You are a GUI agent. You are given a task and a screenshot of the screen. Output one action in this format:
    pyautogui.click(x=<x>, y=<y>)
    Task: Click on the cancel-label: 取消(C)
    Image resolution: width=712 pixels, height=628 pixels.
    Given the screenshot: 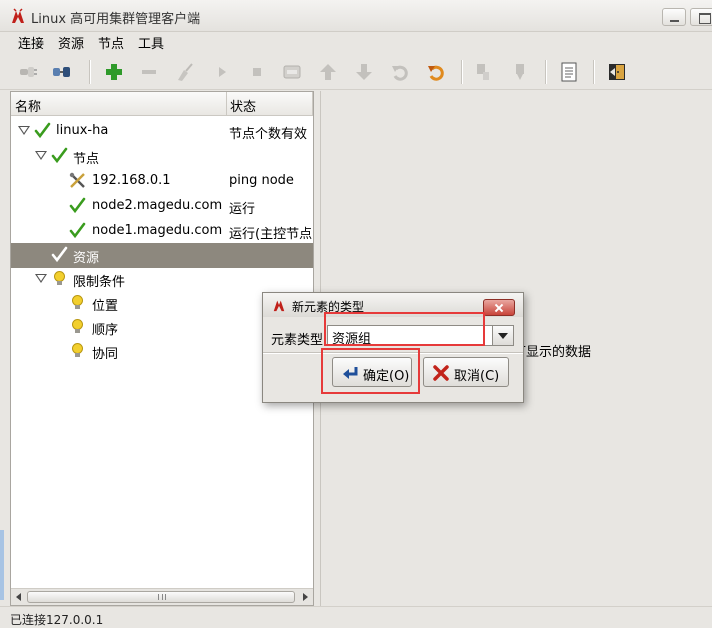 What is the action you would take?
    pyautogui.click(x=477, y=376)
    